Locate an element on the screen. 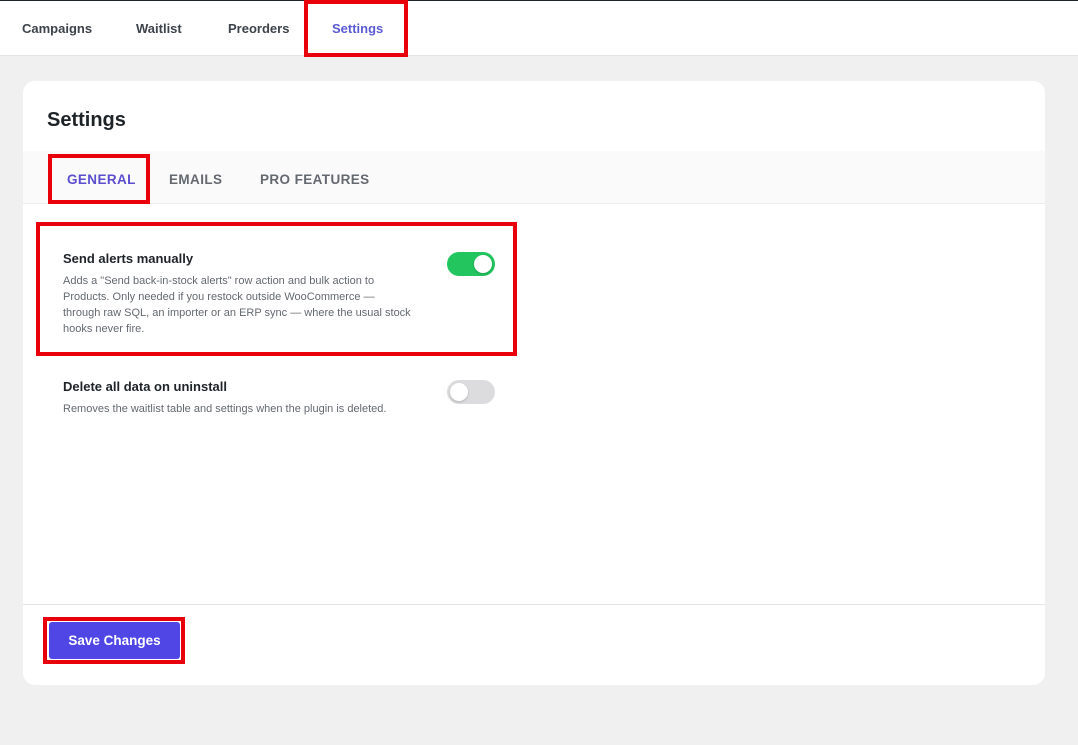  delete-data-on-uninstall-title: Delete all data on uninstall is located at coordinates (145, 386).